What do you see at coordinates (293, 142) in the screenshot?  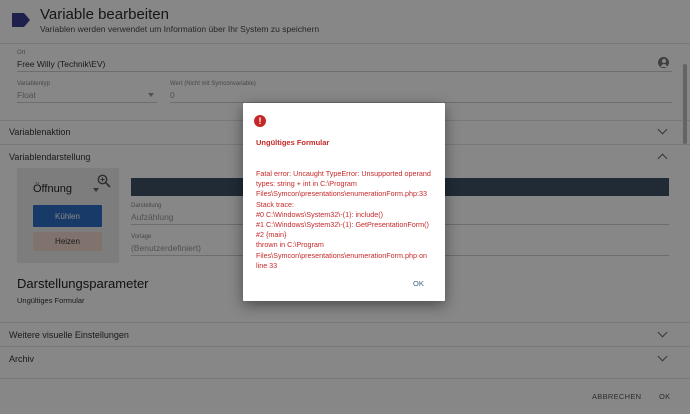 I see `error-title: Ungültiges Formular` at bounding box center [293, 142].